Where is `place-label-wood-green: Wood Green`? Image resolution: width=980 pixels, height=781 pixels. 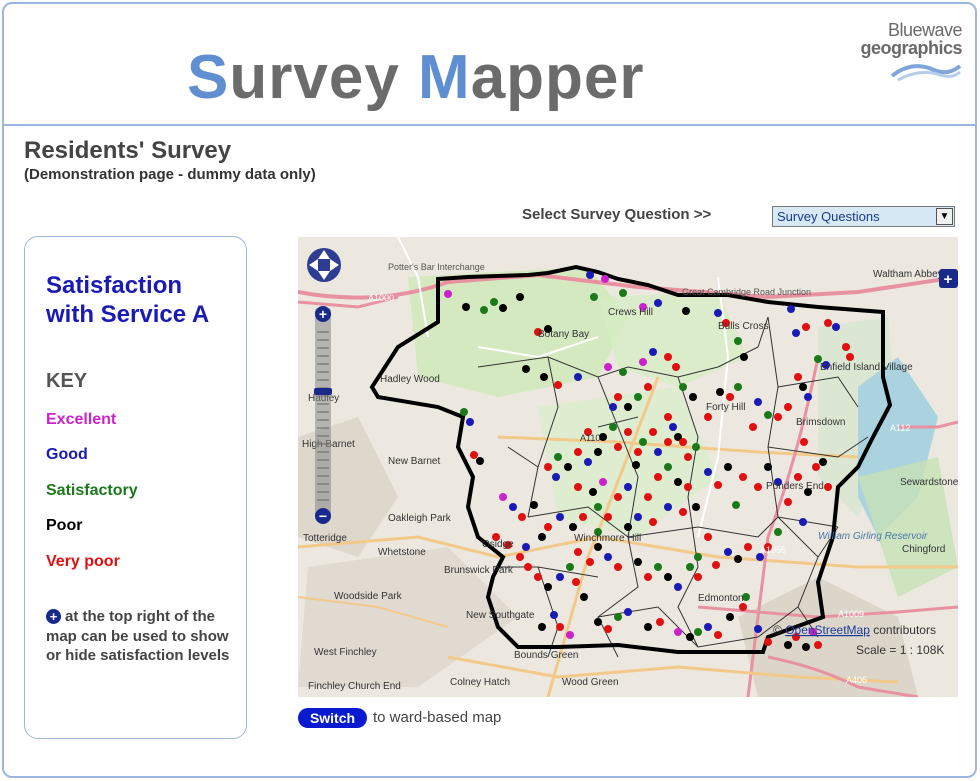
place-label-wood-green: Wood Green is located at coordinates (590, 682).